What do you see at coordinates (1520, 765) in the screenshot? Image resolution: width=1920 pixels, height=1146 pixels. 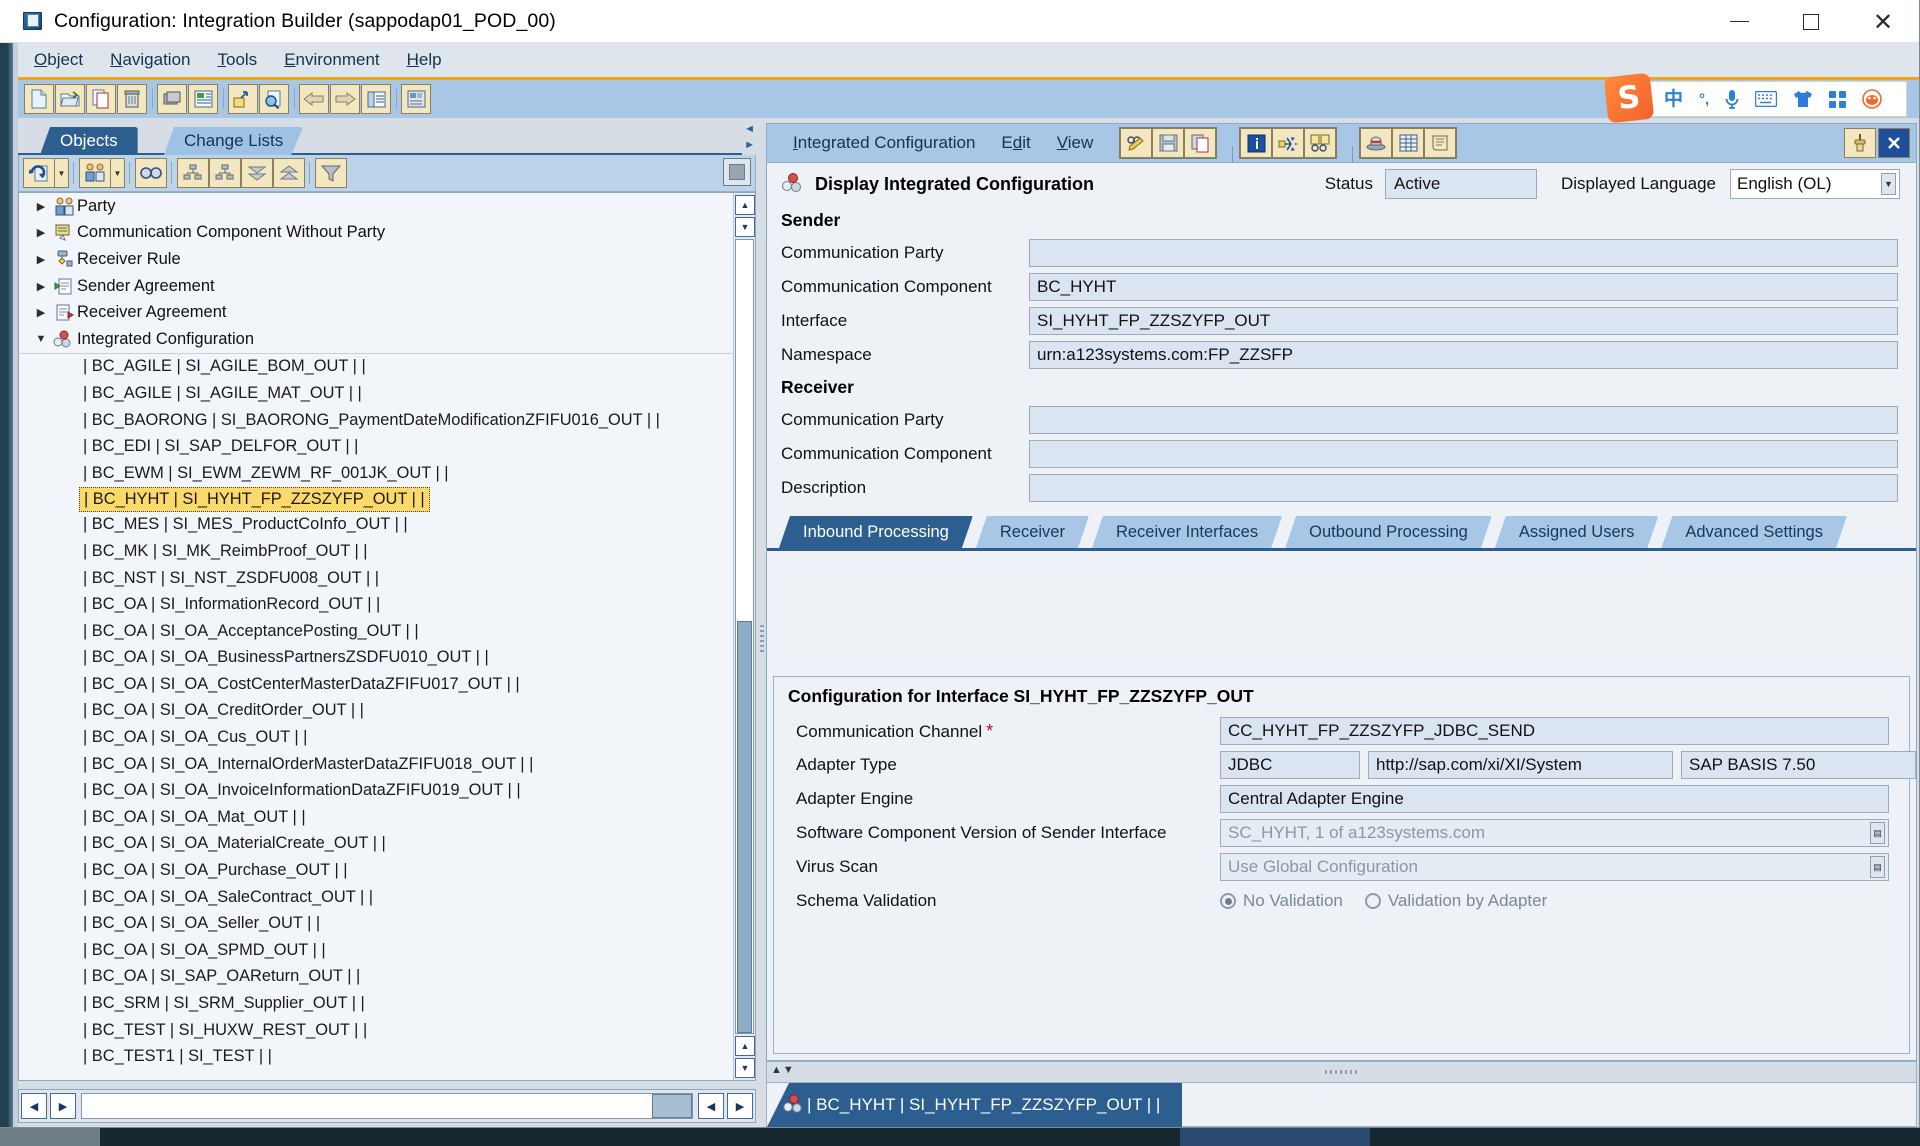 I see `adapter-namespace-value: http://sap.com/xi/XI/System` at bounding box center [1520, 765].